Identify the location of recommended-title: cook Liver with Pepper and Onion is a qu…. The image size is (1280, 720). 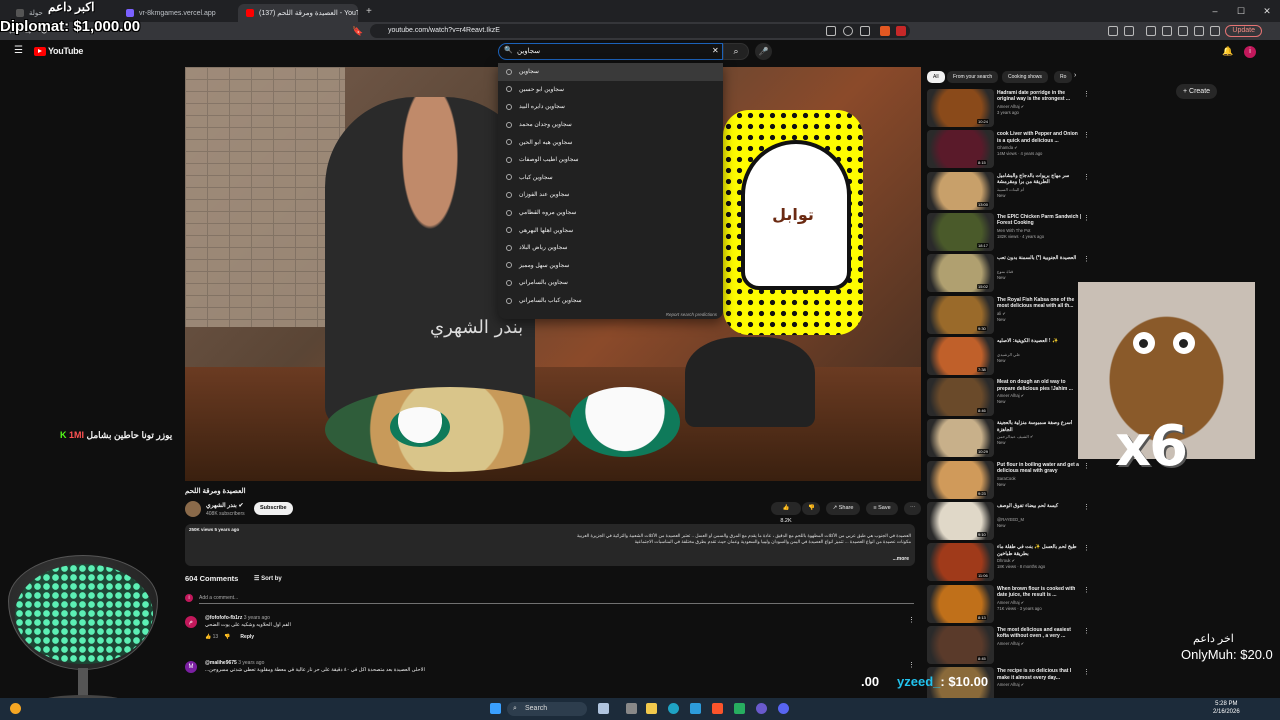
(1039, 137).